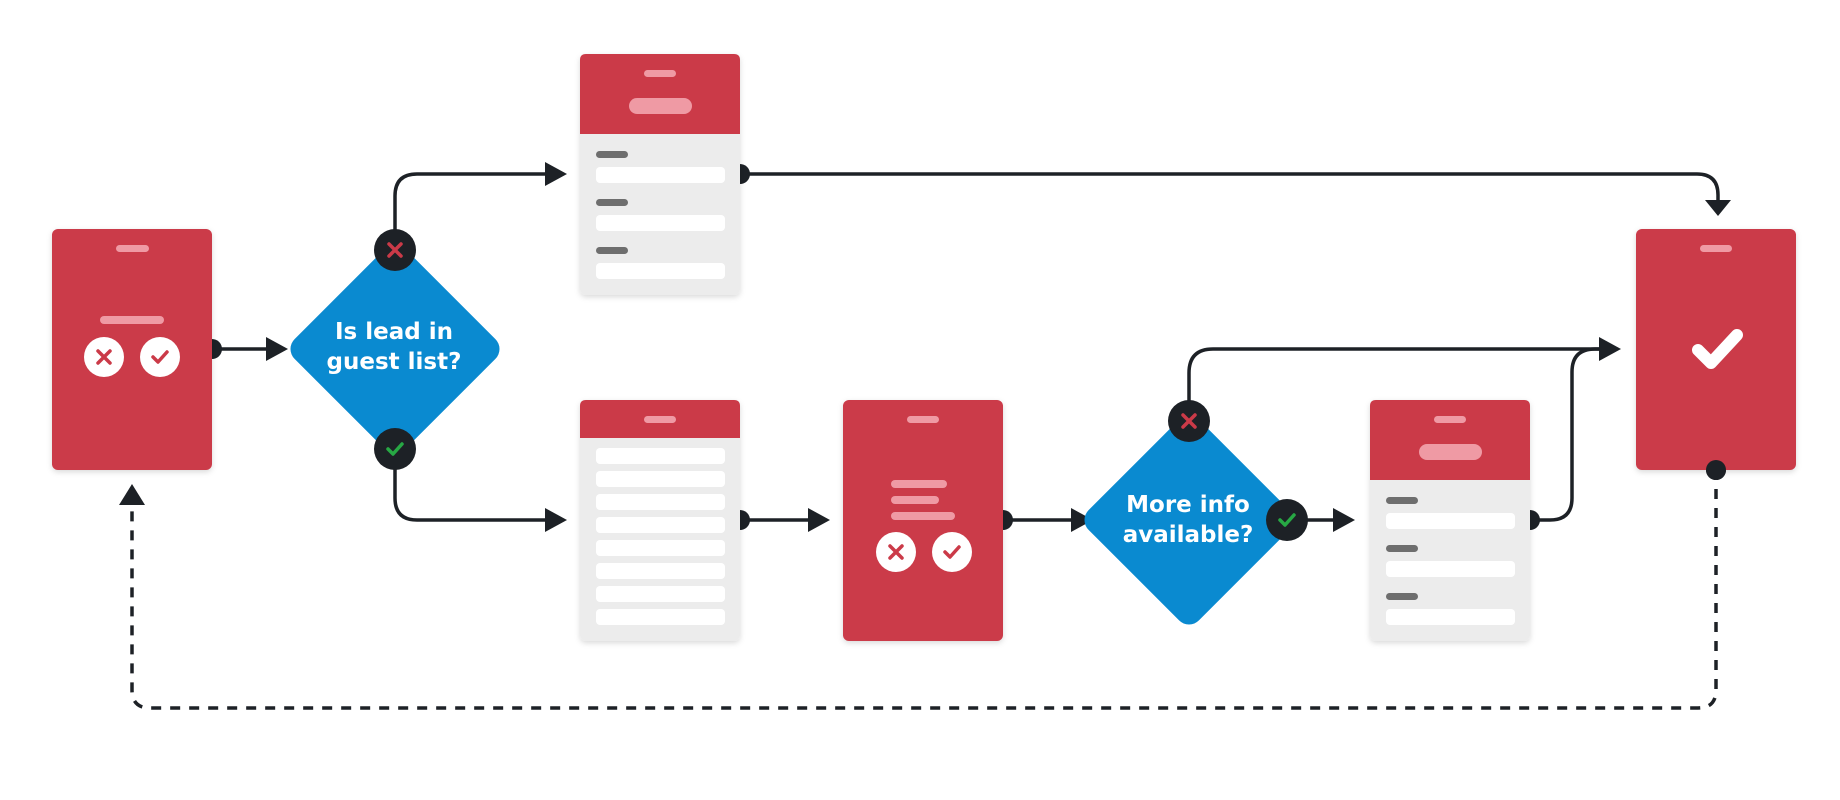  I want to click on connector-lead-no-to-form, so click(470, 211).